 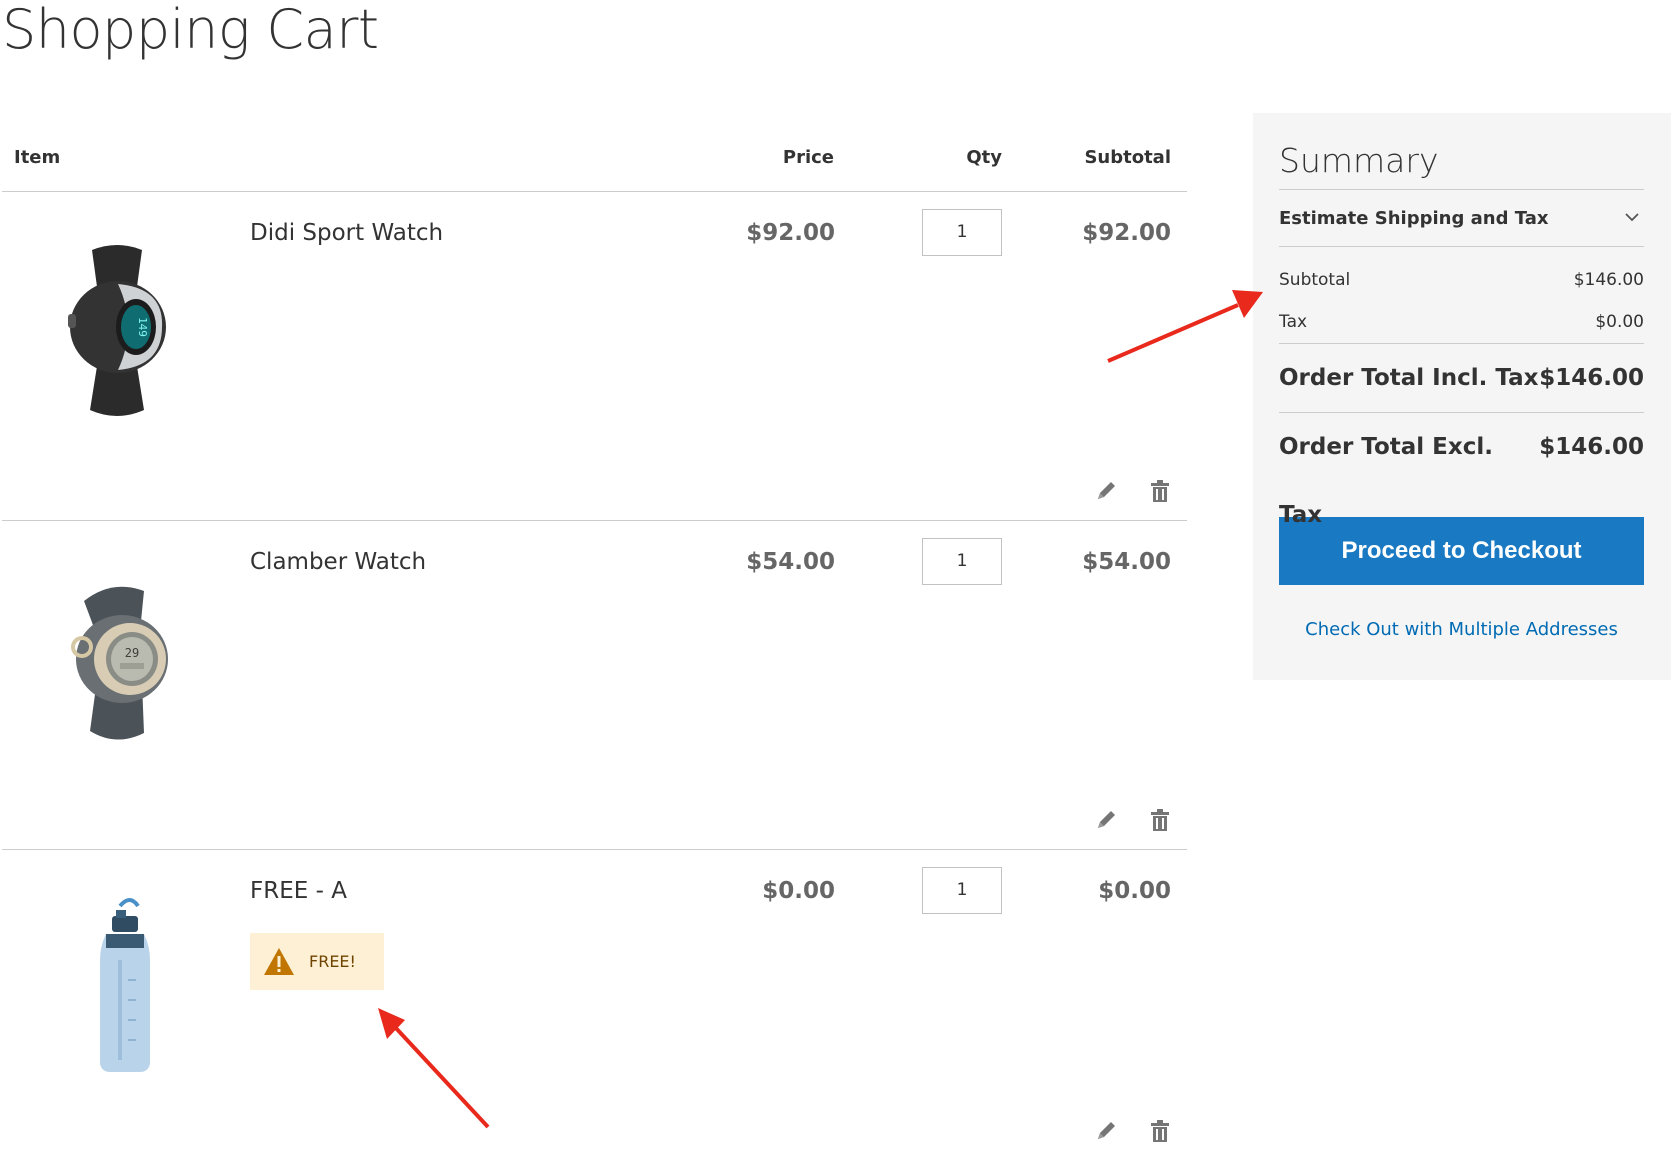 What do you see at coordinates (1632, 217) in the screenshot?
I see `chevron-down-icon` at bounding box center [1632, 217].